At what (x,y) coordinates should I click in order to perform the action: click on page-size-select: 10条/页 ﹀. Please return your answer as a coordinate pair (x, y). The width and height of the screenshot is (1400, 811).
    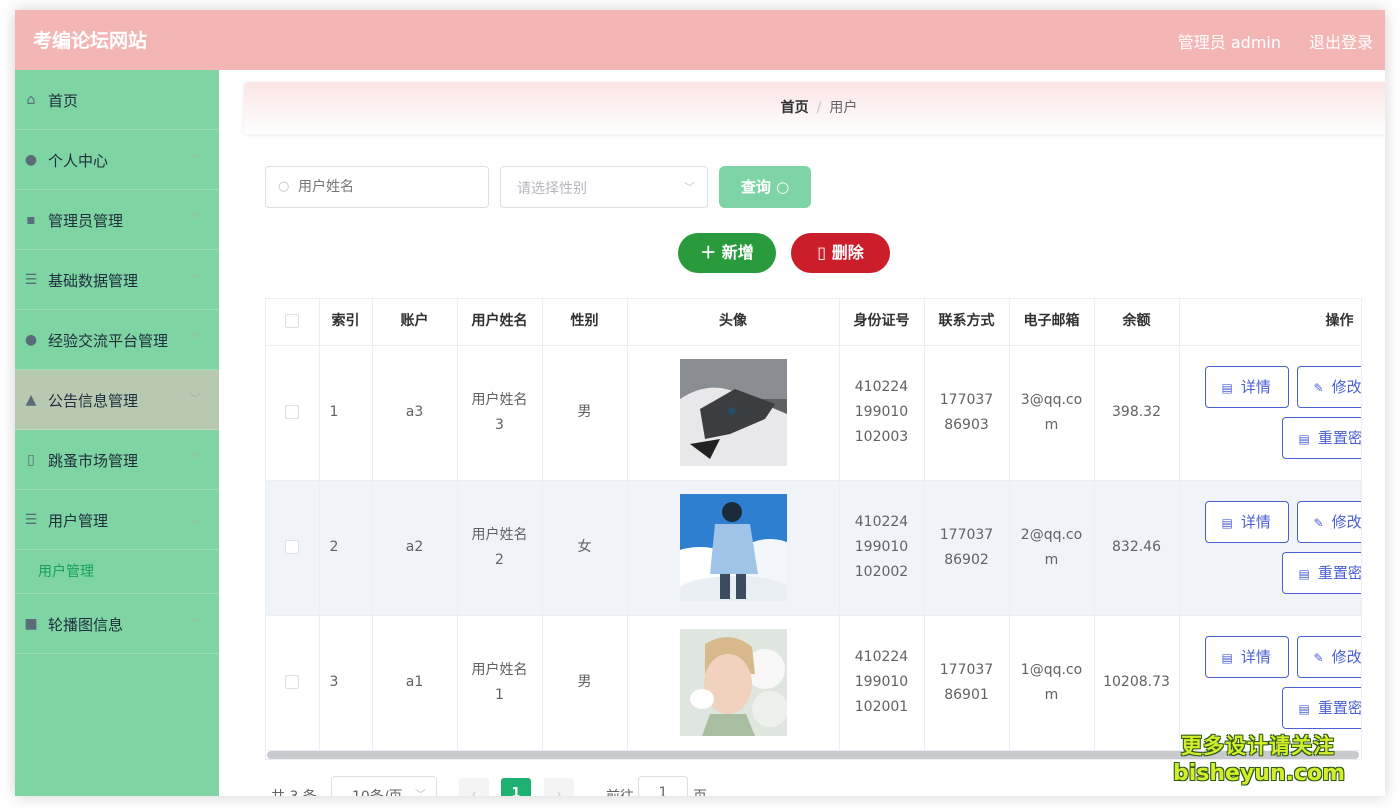
    Looking at the image, I should click on (384, 786).